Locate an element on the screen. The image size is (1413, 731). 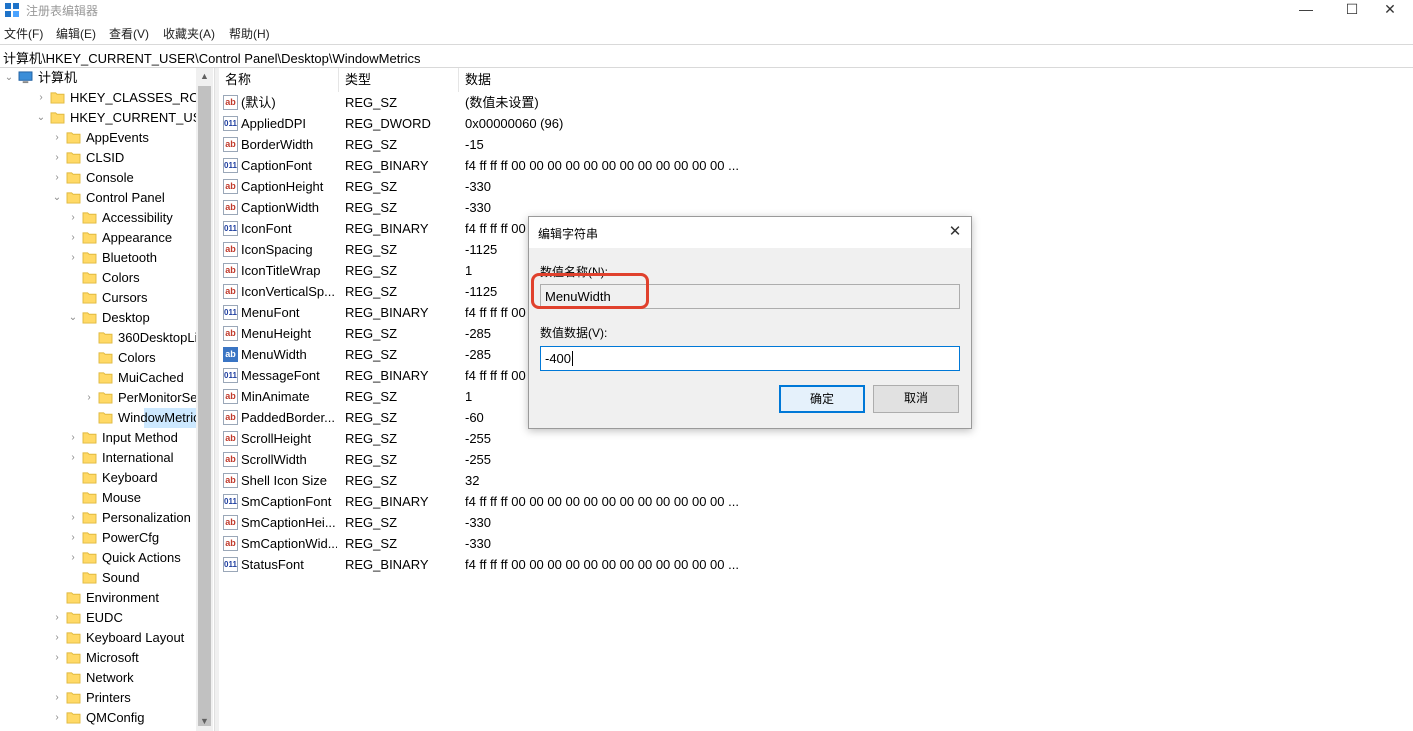
value-name: IconFont is located at coordinates (266, 228).